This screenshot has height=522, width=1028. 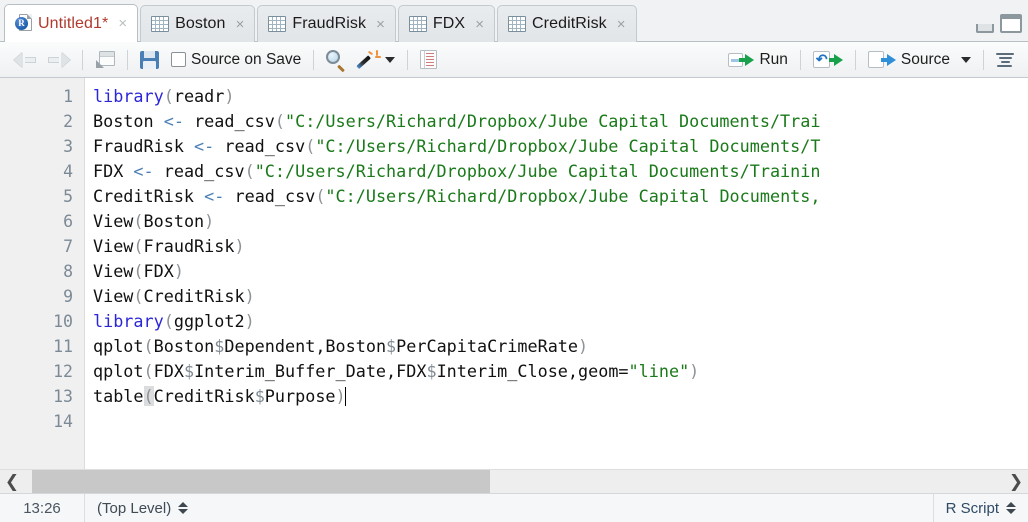 What do you see at coordinates (209, 321) in the screenshot?
I see `token-identifier: ggplot2` at bounding box center [209, 321].